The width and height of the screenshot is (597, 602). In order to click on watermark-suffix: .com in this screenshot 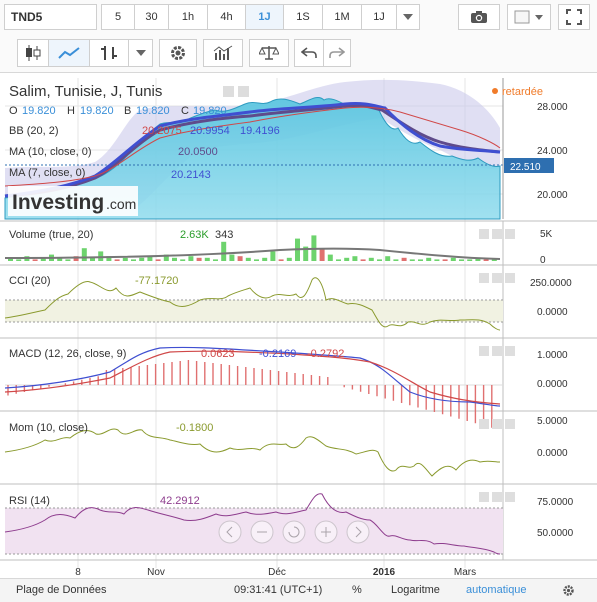, I will do `click(121, 204)`.